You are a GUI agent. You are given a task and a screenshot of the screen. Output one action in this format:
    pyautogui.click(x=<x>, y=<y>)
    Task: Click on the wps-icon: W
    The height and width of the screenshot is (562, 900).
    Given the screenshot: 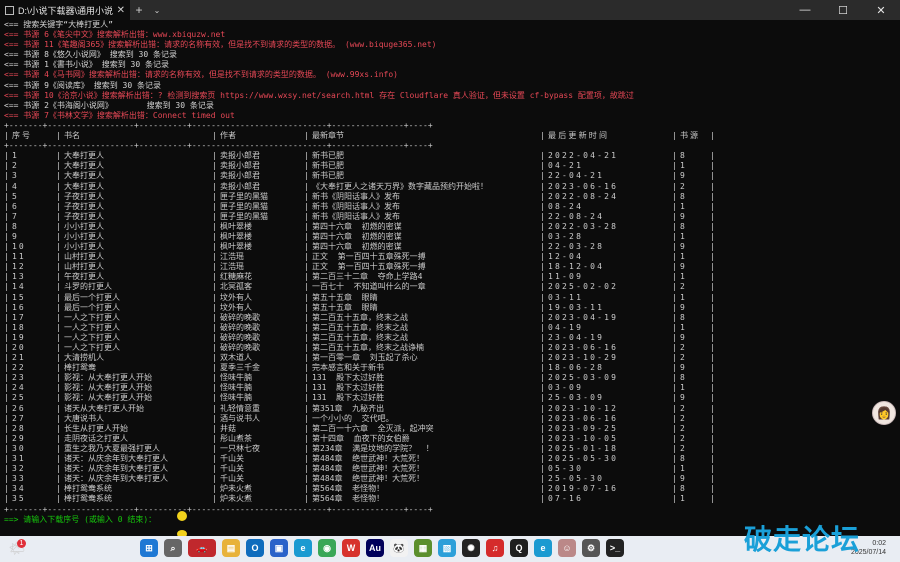 What is the action you would take?
    pyautogui.click(x=351, y=548)
    